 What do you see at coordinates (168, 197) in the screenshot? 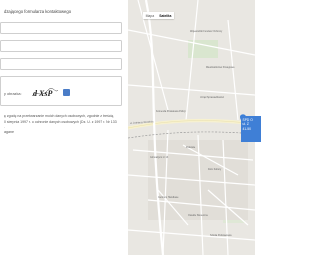
I see `poi-label: Centrum Handlowe` at bounding box center [168, 197].